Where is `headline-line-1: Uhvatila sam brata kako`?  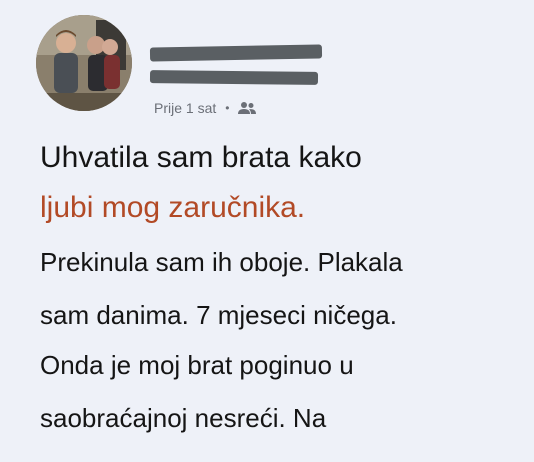
headline-line-1: Uhvatila sam brata kako is located at coordinates (201, 157).